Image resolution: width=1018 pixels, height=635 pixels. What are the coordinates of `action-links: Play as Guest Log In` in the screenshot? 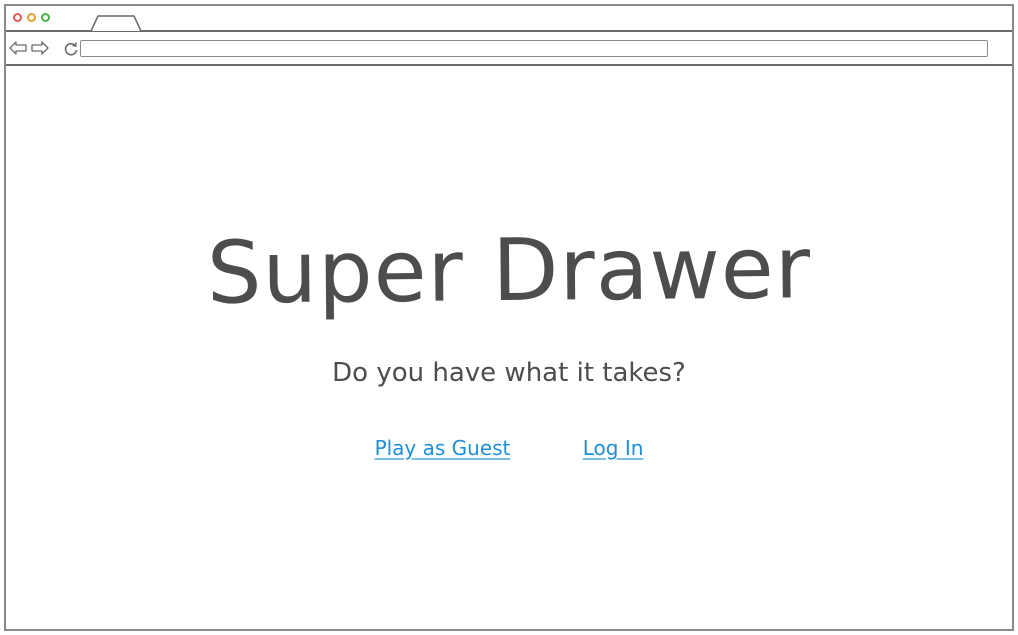 It's located at (509, 448).